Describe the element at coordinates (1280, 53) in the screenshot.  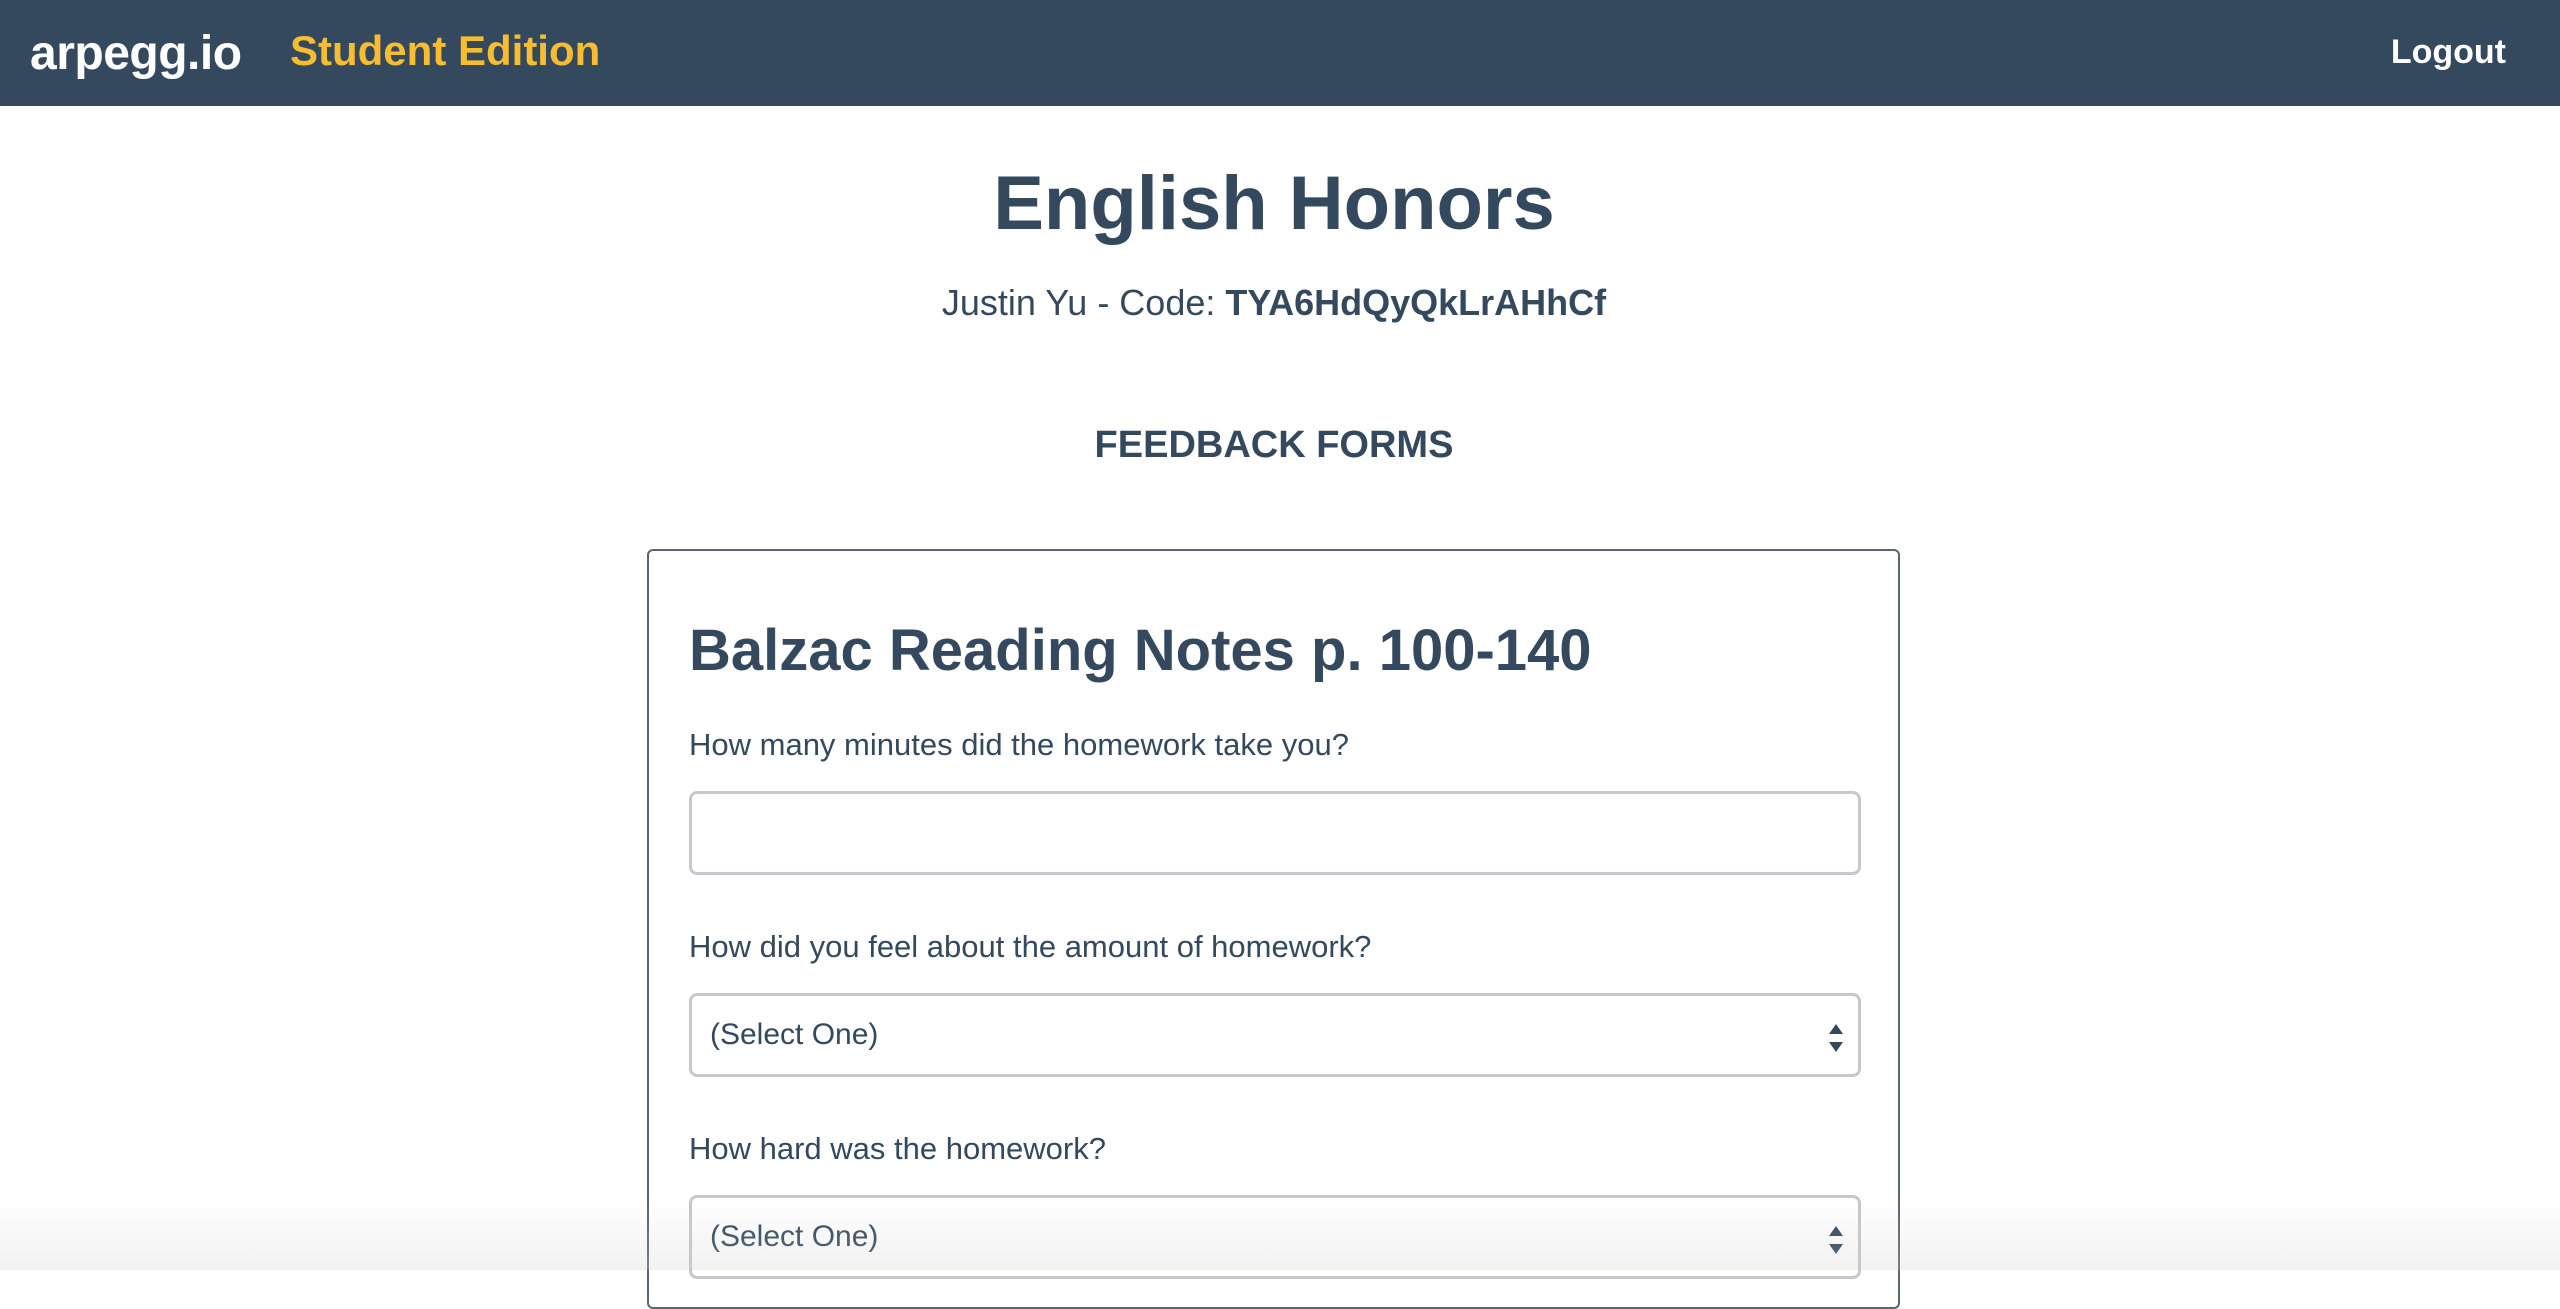
I see `top-navbar: arpegg.io Student Edition Logout` at that location.